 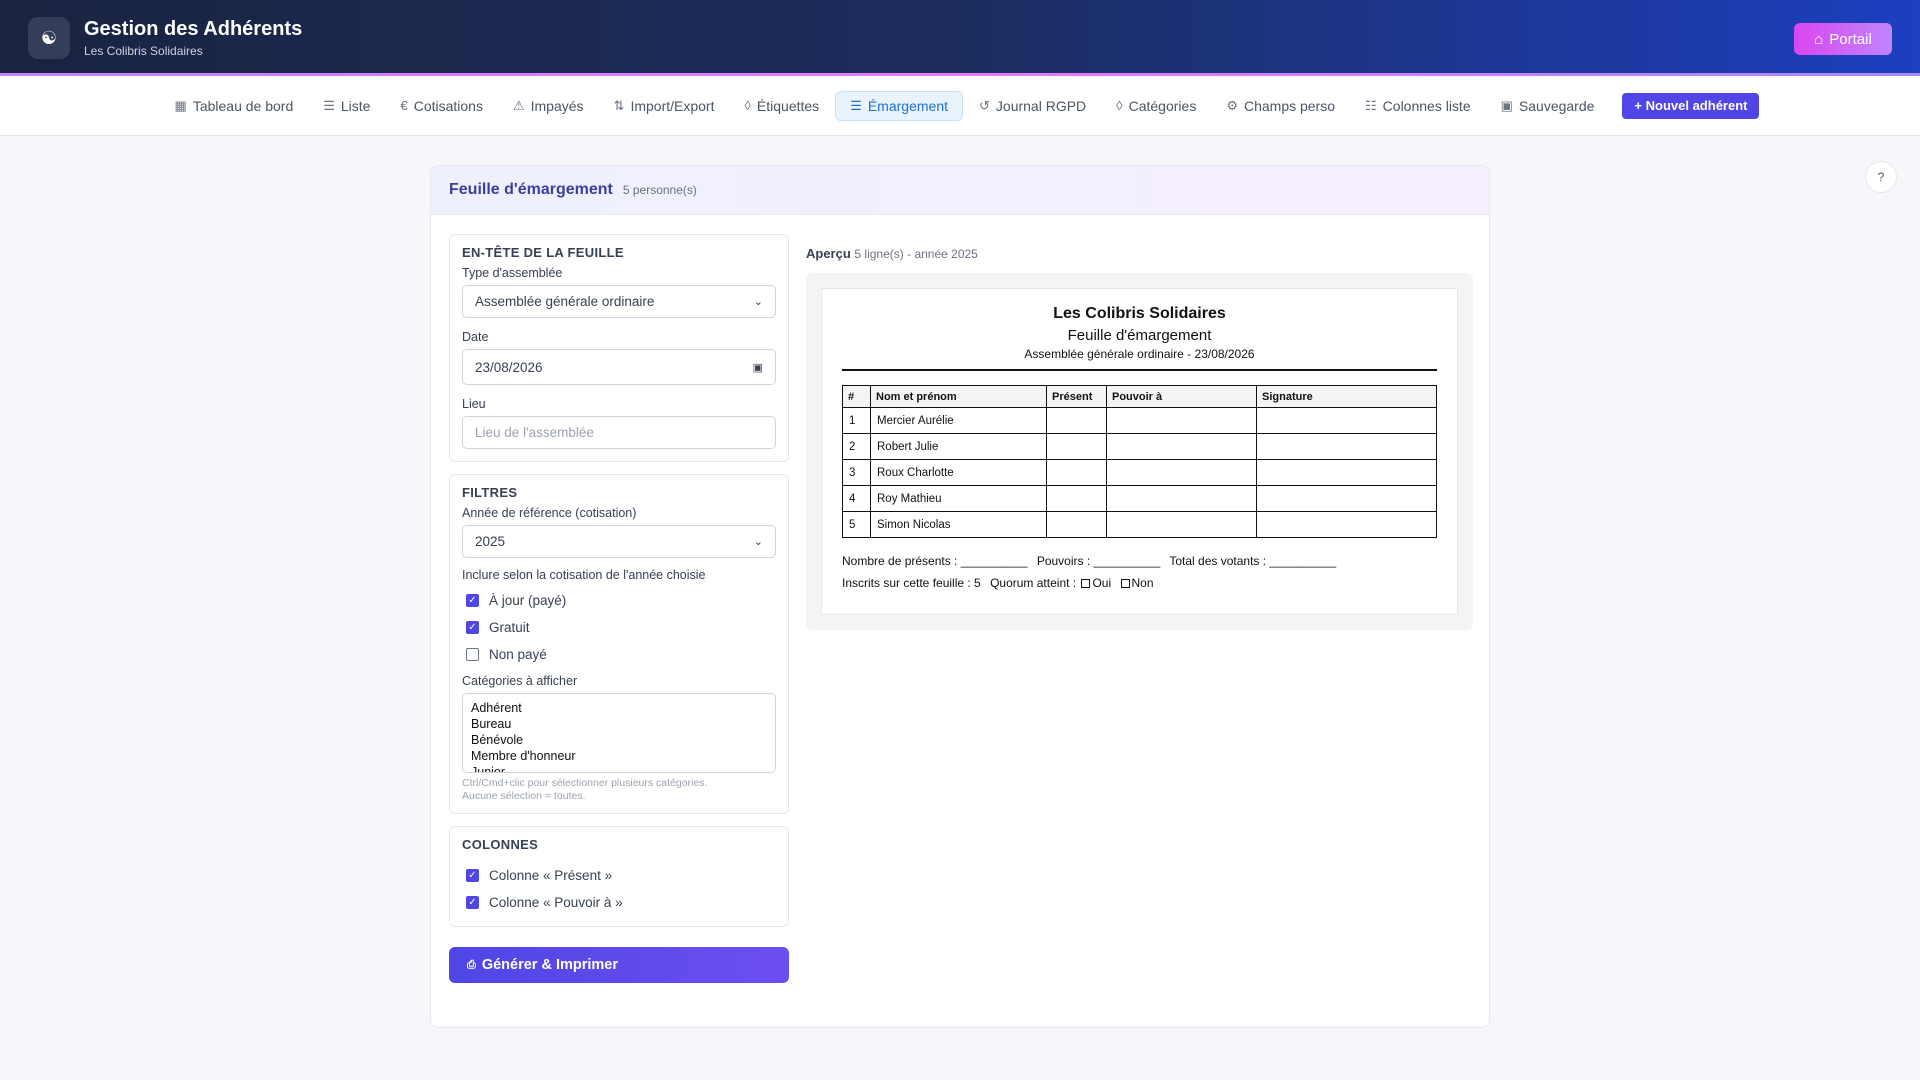 I want to click on table-row: 1 Mercier Aurélie, so click(x=1139, y=420).